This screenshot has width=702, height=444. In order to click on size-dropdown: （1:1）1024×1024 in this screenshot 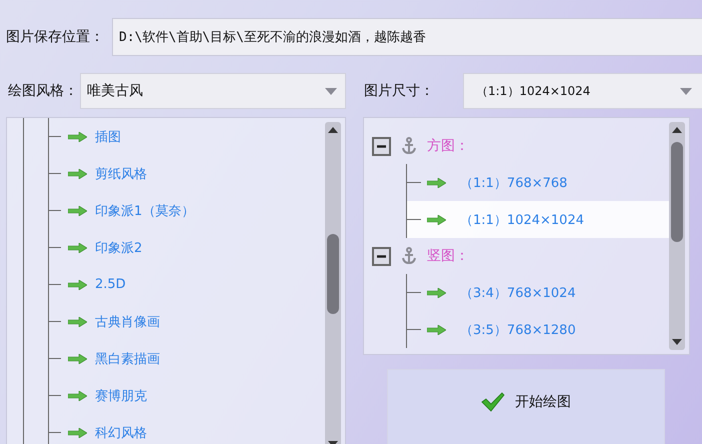, I will do `click(582, 91)`.